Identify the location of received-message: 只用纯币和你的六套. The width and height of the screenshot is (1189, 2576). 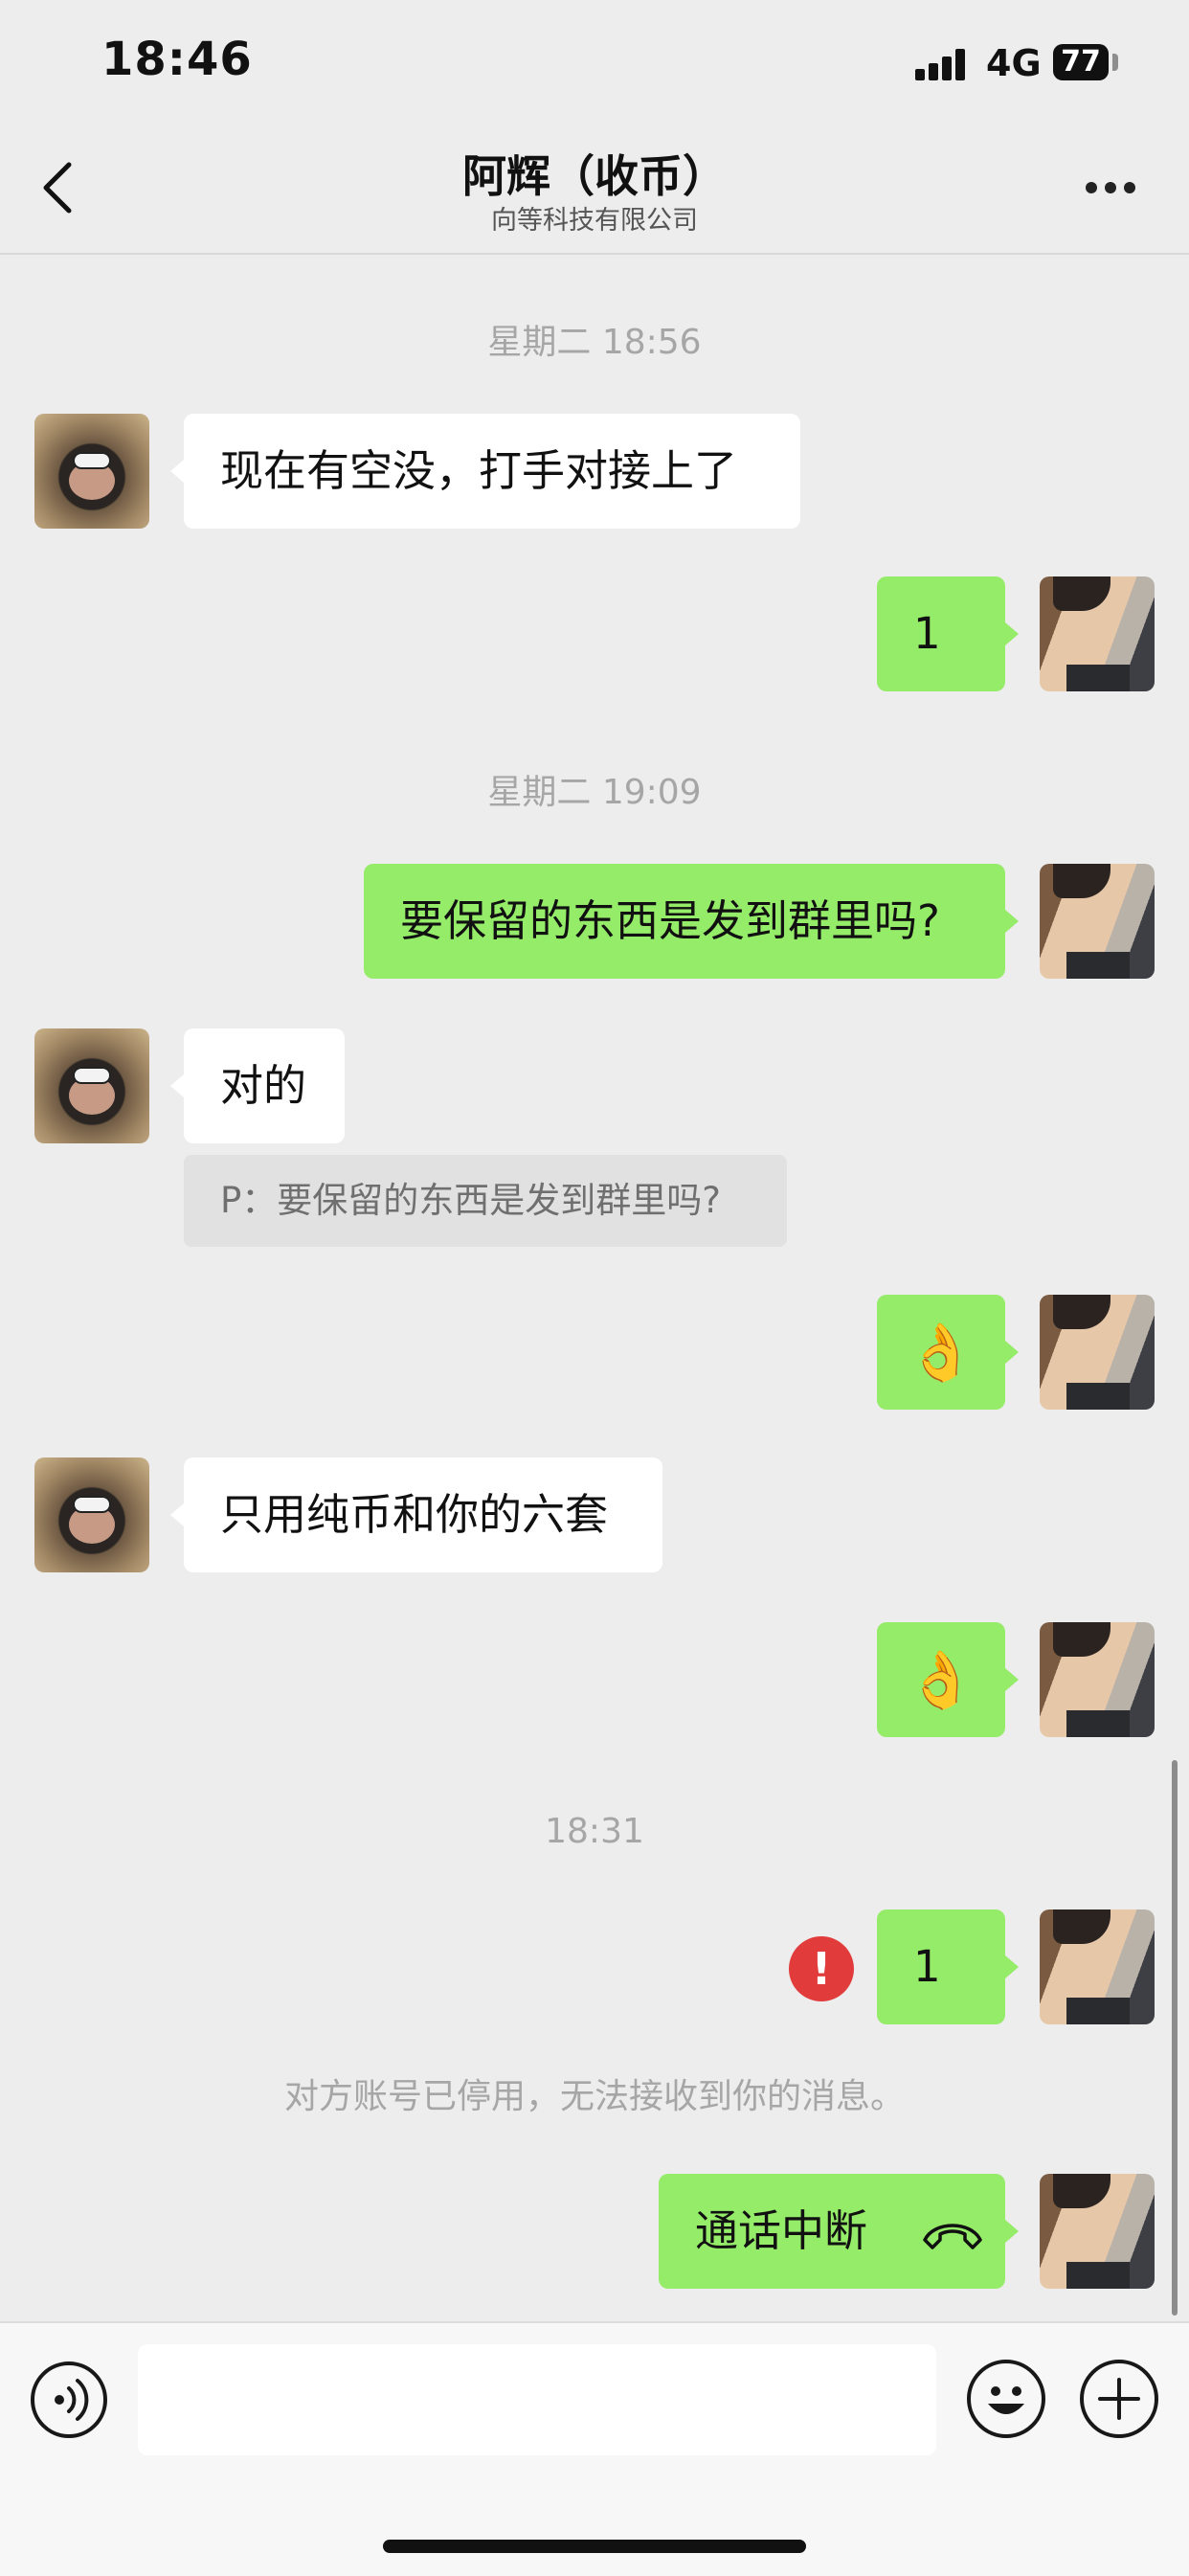
(416, 1514).